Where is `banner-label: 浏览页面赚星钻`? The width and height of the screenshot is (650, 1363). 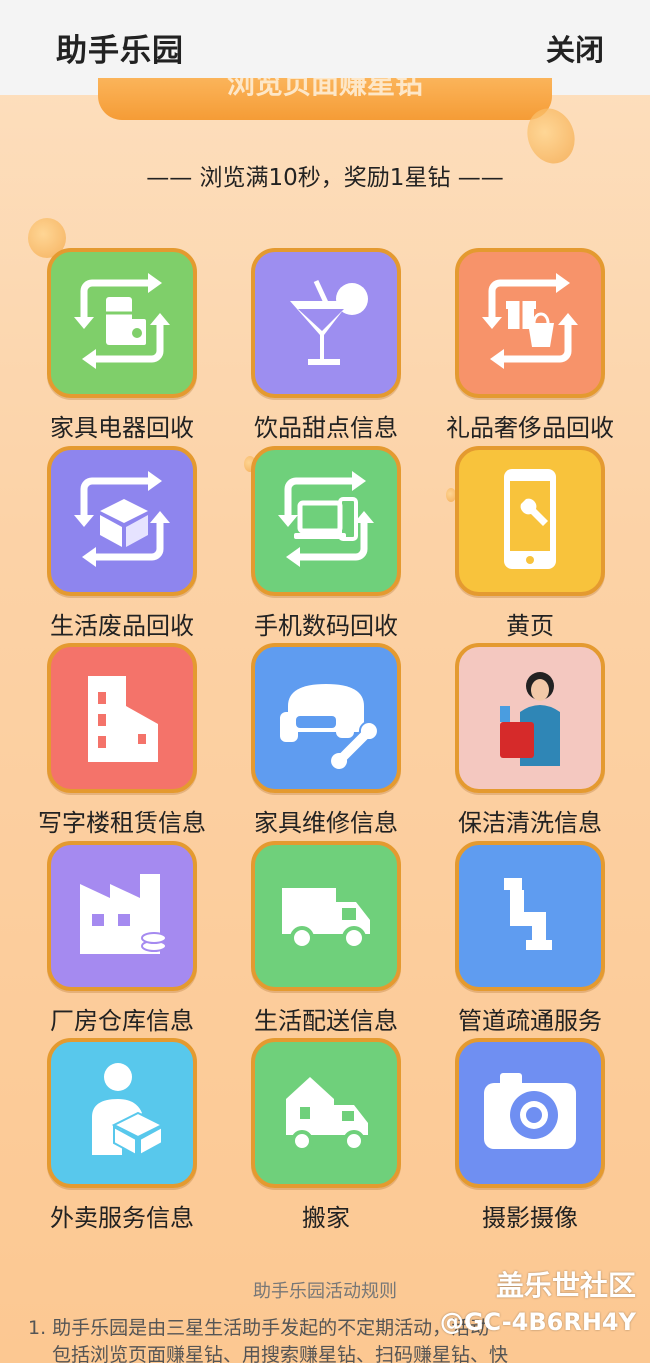
banner-label: 浏览页面赚星钻 is located at coordinates (324, 89).